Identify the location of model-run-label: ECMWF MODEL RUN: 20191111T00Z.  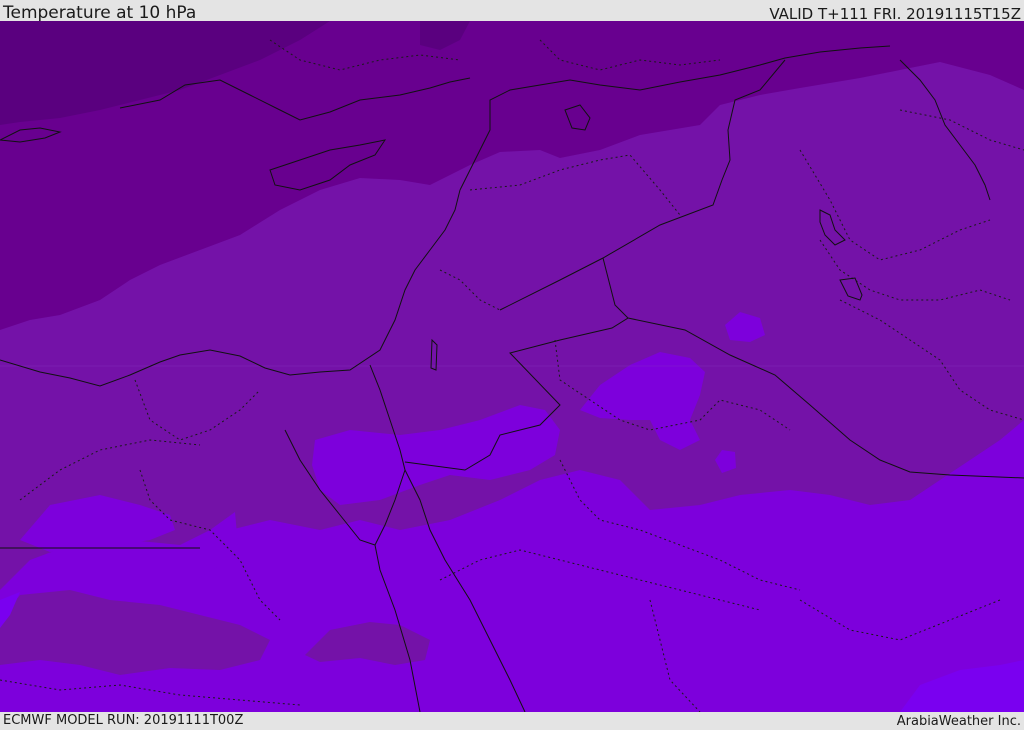
(123, 720).